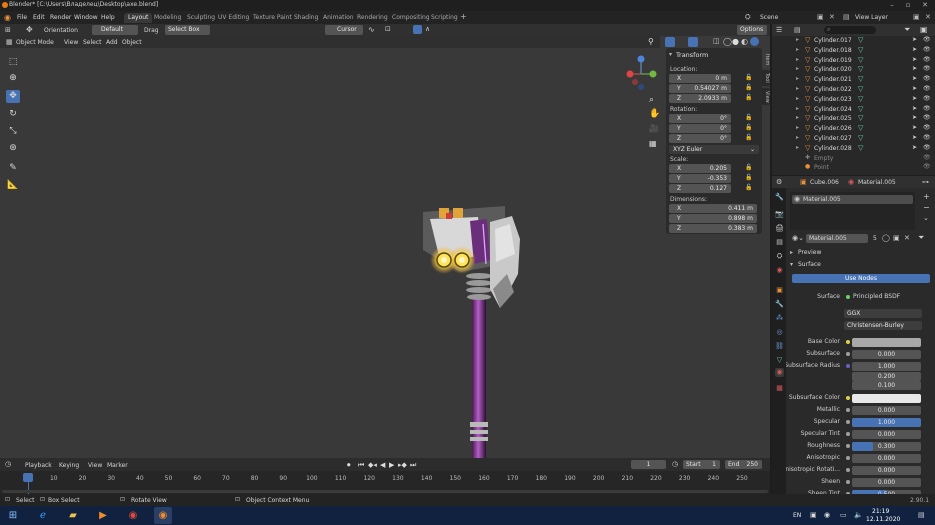 The image size is (935, 525). What do you see at coordinates (372, 465) in the screenshot?
I see `prev-keyframe-icon: ◆◂` at bounding box center [372, 465].